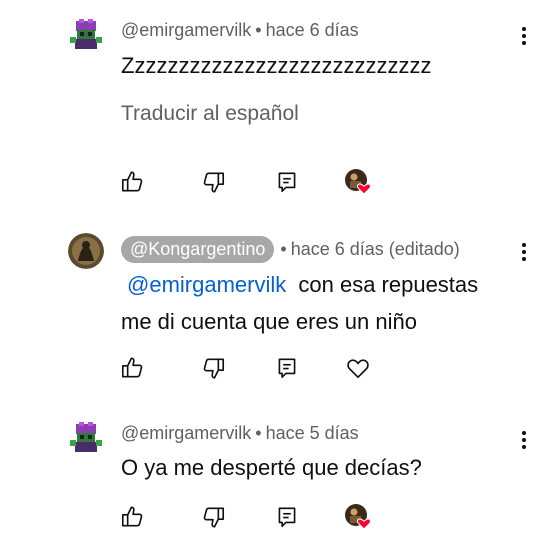  What do you see at coordinates (198, 249) in the screenshot?
I see `author-pill: @Kongargentino` at bounding box center [198, 249].